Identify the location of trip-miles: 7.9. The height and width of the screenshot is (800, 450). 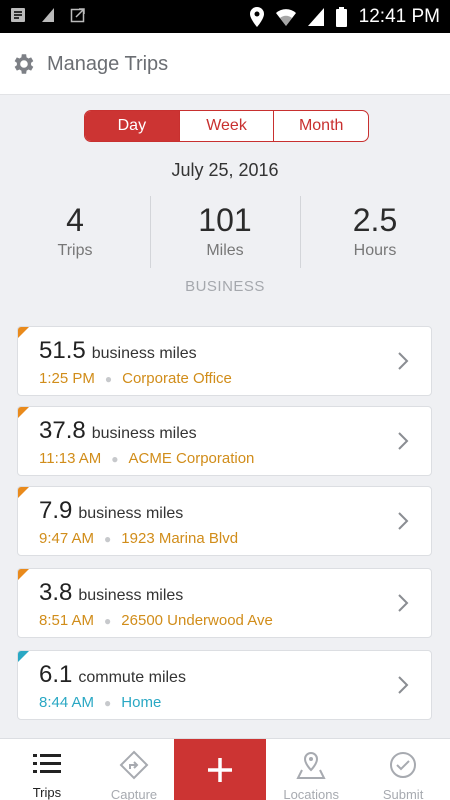
(56, 510).